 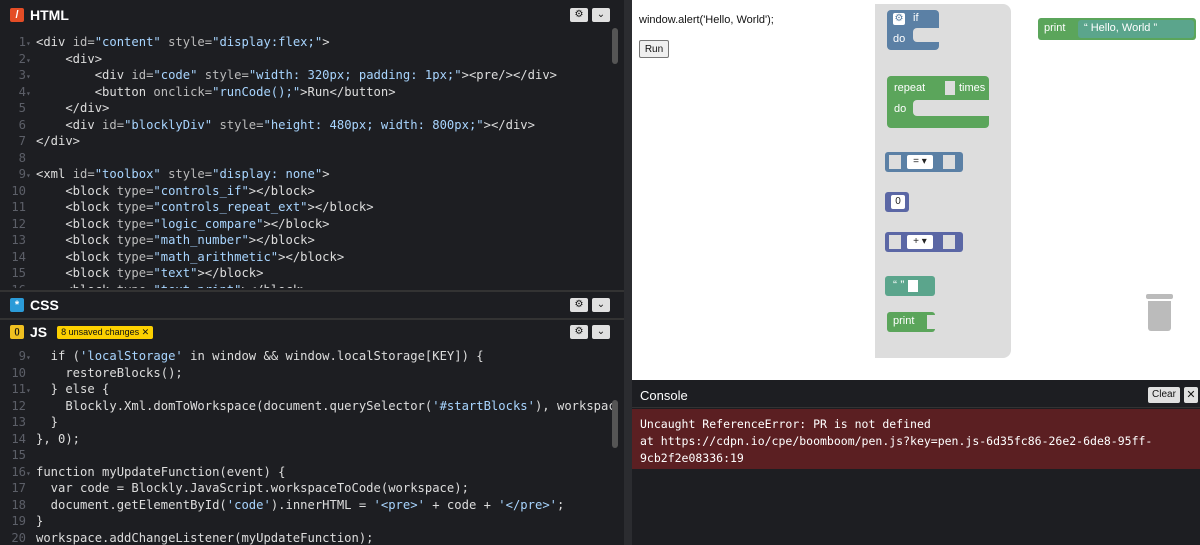 I want to click on js-code-line: 16▾ function myUpdateFunction(event) {, so click(x=142, y=472).